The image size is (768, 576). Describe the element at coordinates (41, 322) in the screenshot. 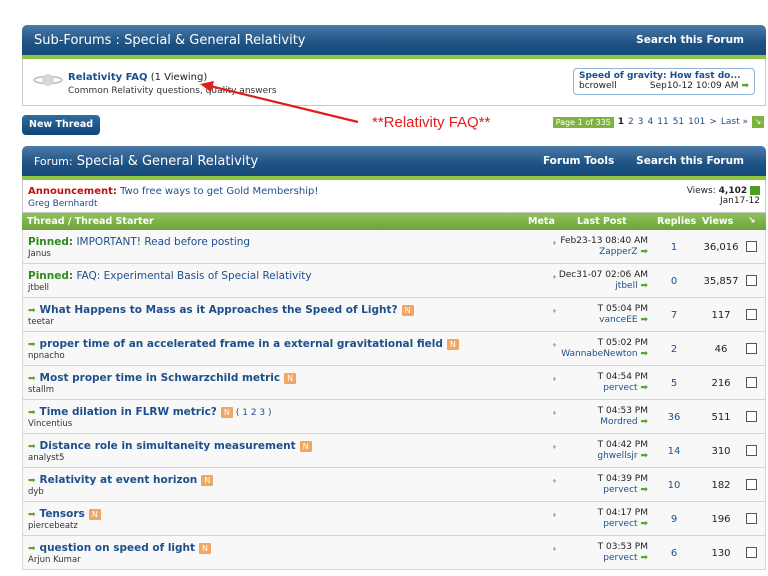

I see `thread-starter: teetar` at that location.